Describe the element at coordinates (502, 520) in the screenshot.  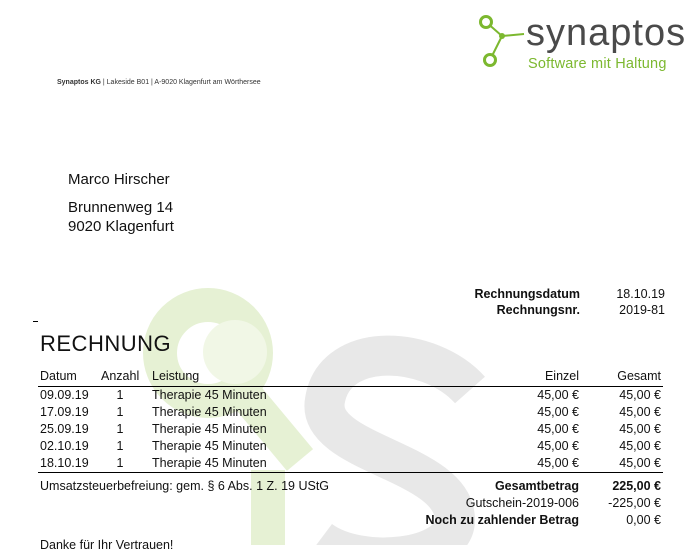
I see `amount-due-label: Noch zu zahlender Betrag` at that location.